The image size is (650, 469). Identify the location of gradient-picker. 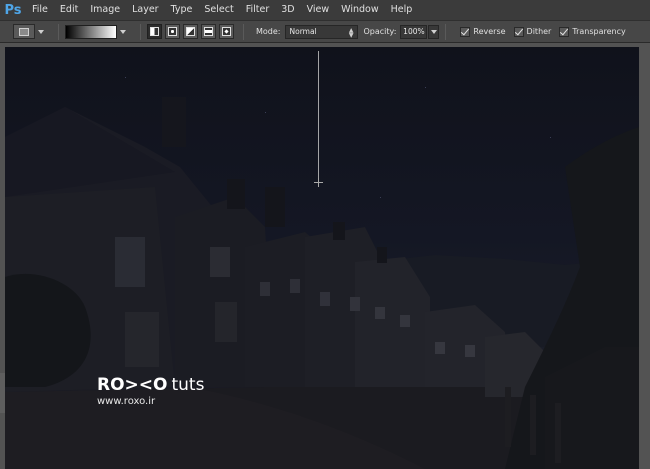
(91, 31).